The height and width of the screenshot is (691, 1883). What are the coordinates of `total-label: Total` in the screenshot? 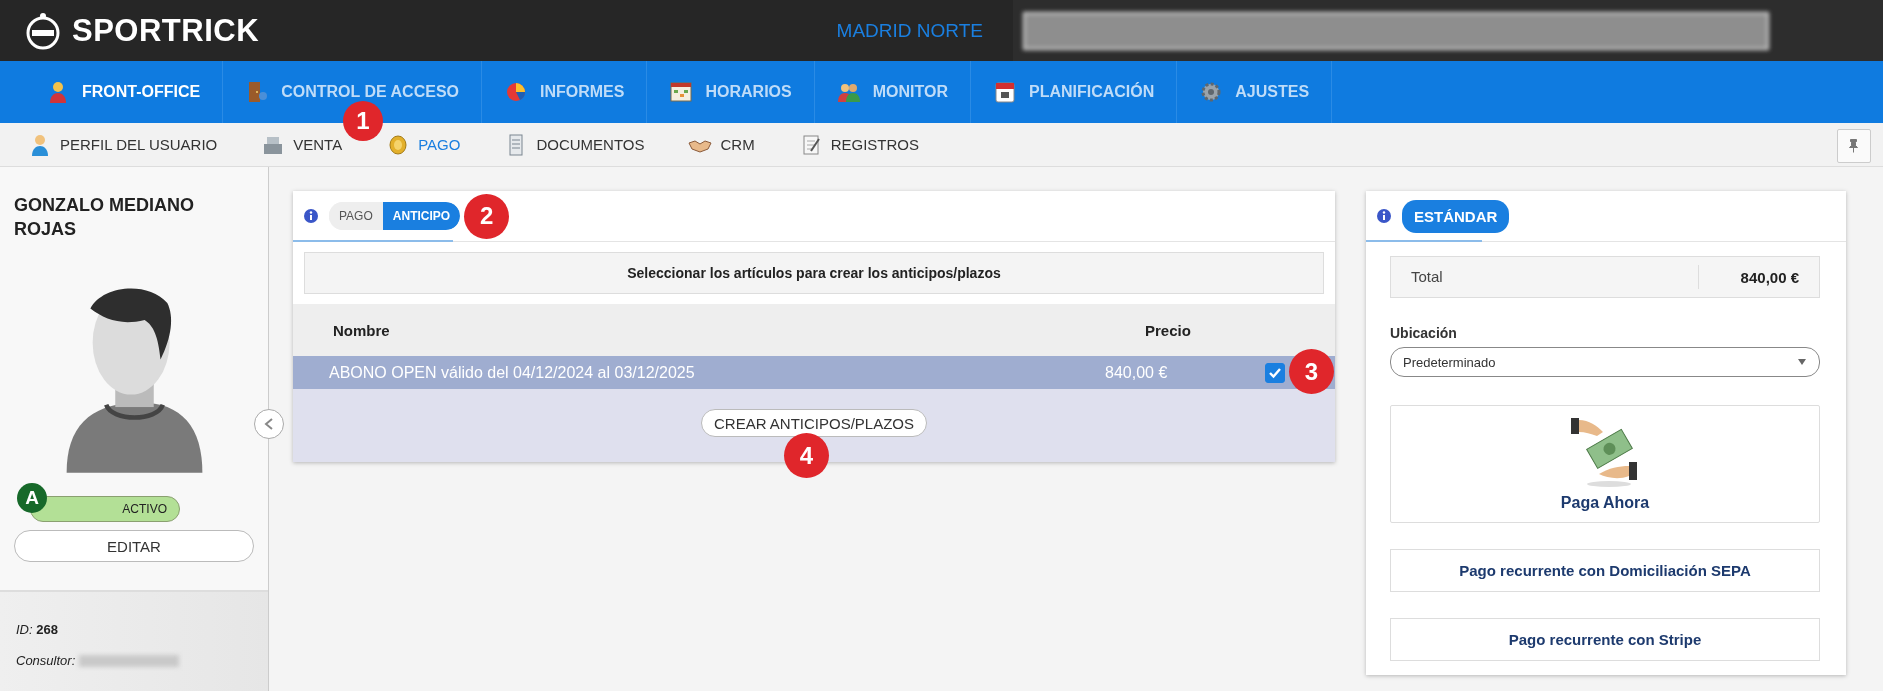 It's located at (1545, 277).